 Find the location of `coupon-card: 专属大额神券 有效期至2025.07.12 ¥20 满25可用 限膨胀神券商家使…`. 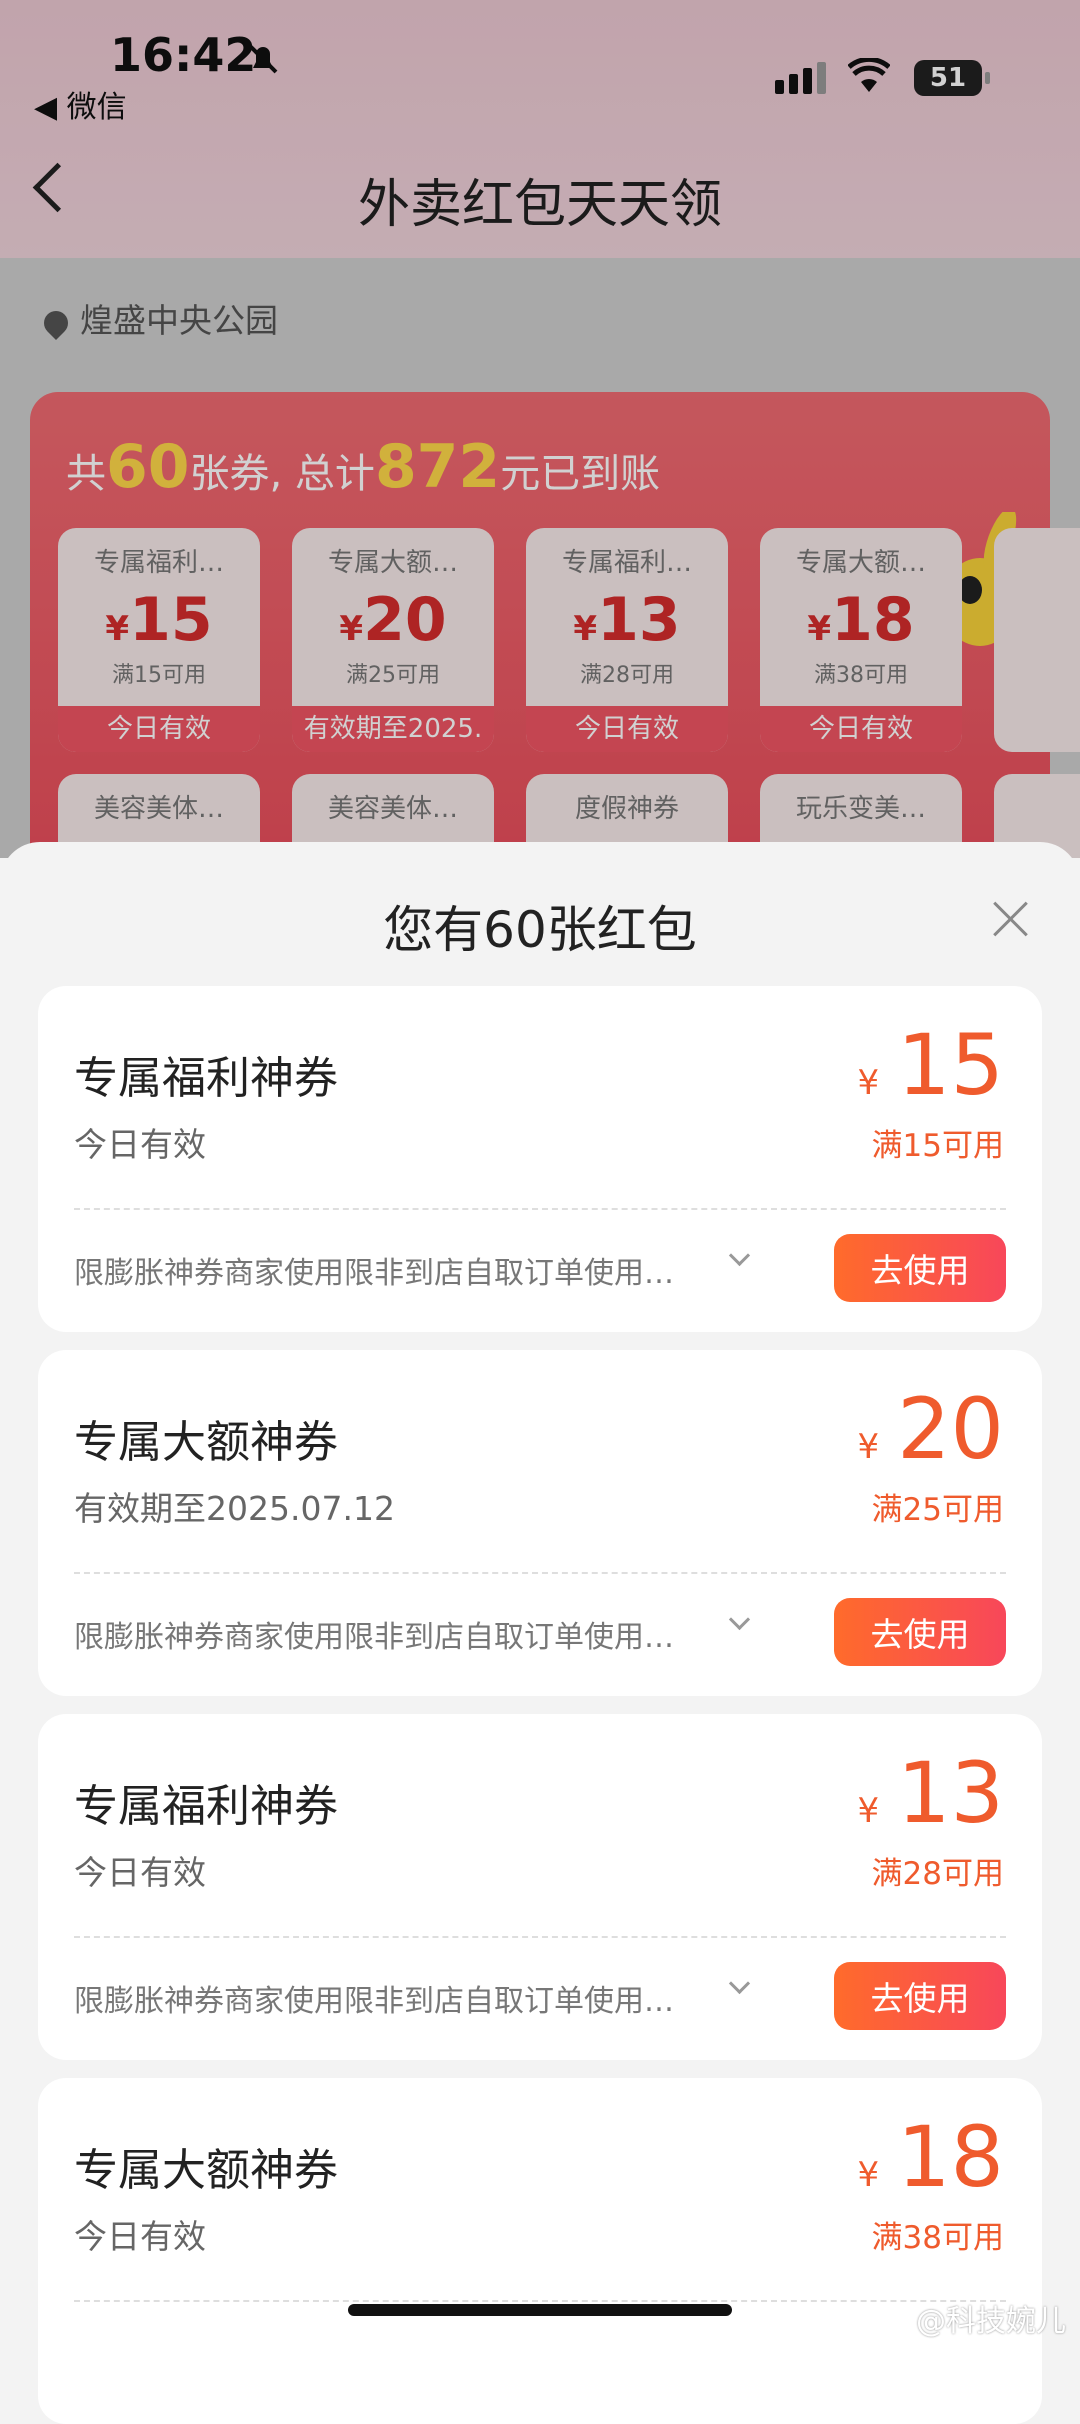

coupon-card: 专属大额神券 有效期至2025.07.12 ¥20 满25可用 限膨胀神券商家使… is located at coordinates (540, 1523).